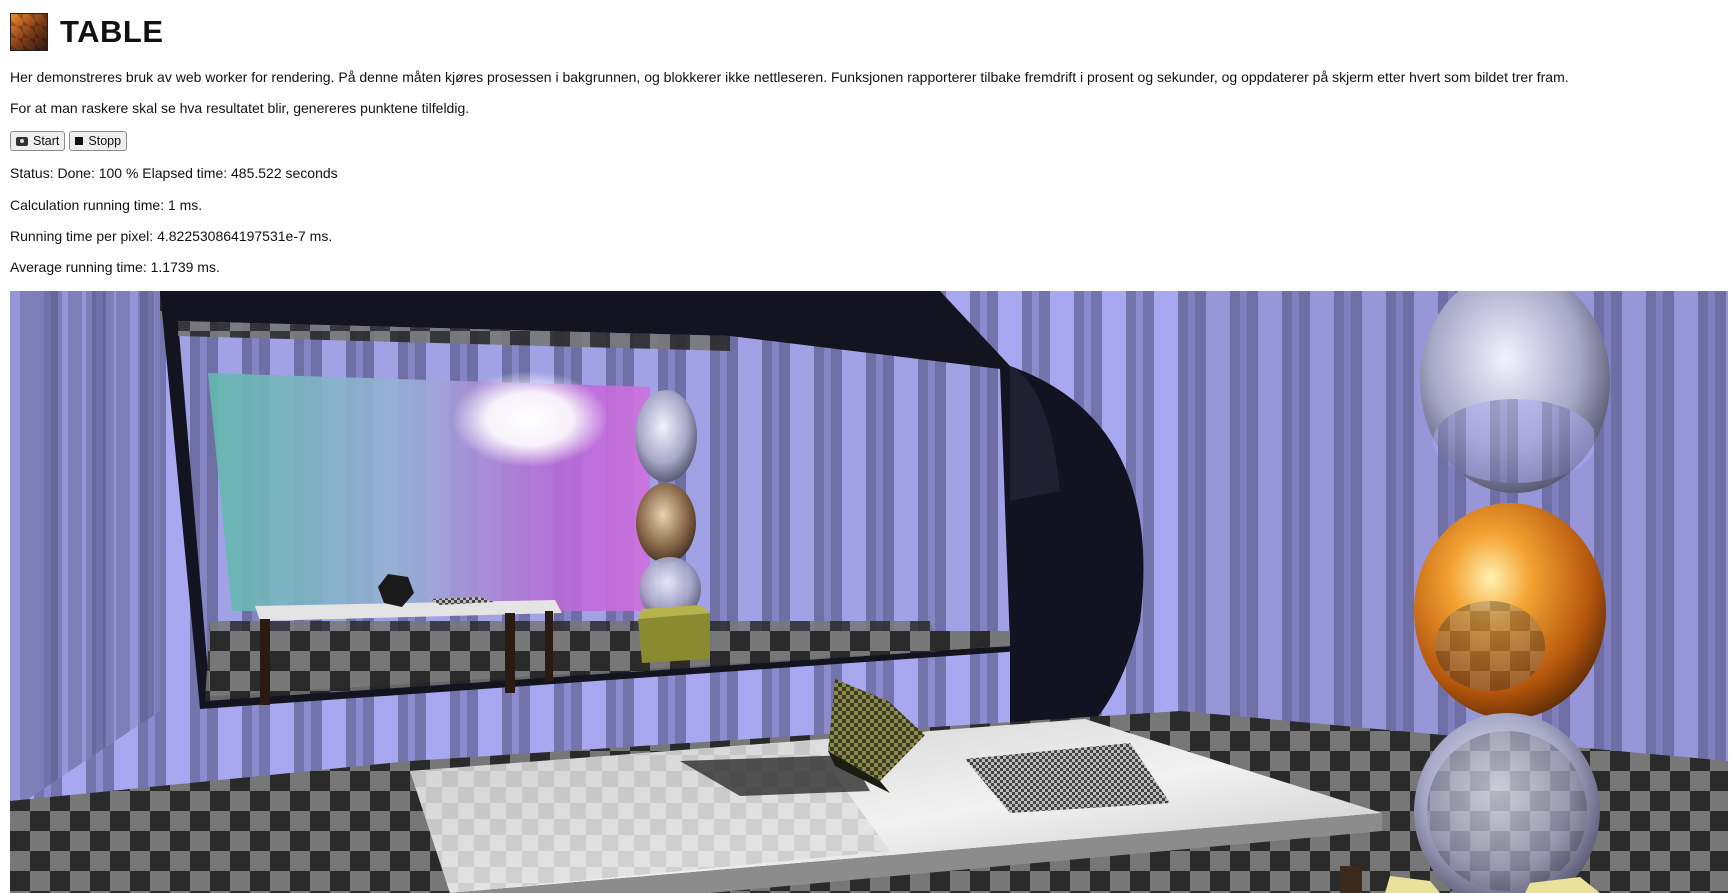 The image size is (1736, 893). I want to click on control-buttons: Start Stopp, so click(69, 141).